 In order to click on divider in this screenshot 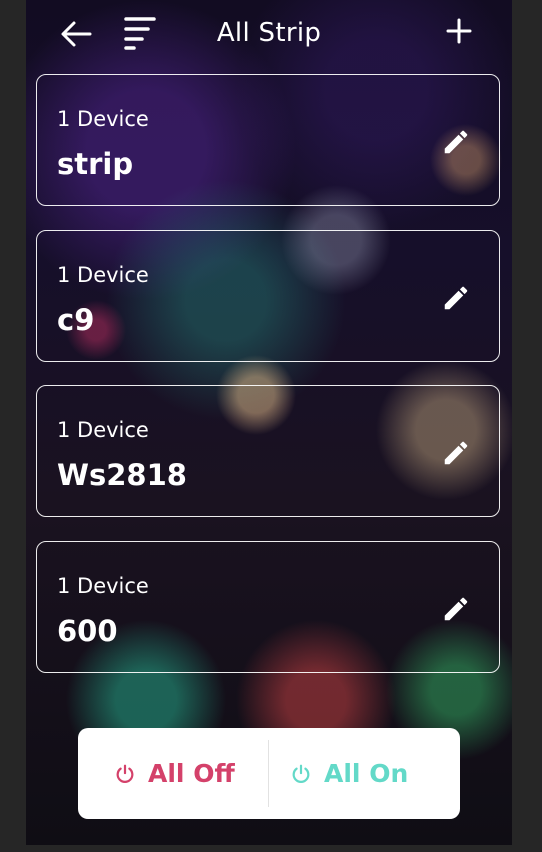, I will do `click(268, 773)`.